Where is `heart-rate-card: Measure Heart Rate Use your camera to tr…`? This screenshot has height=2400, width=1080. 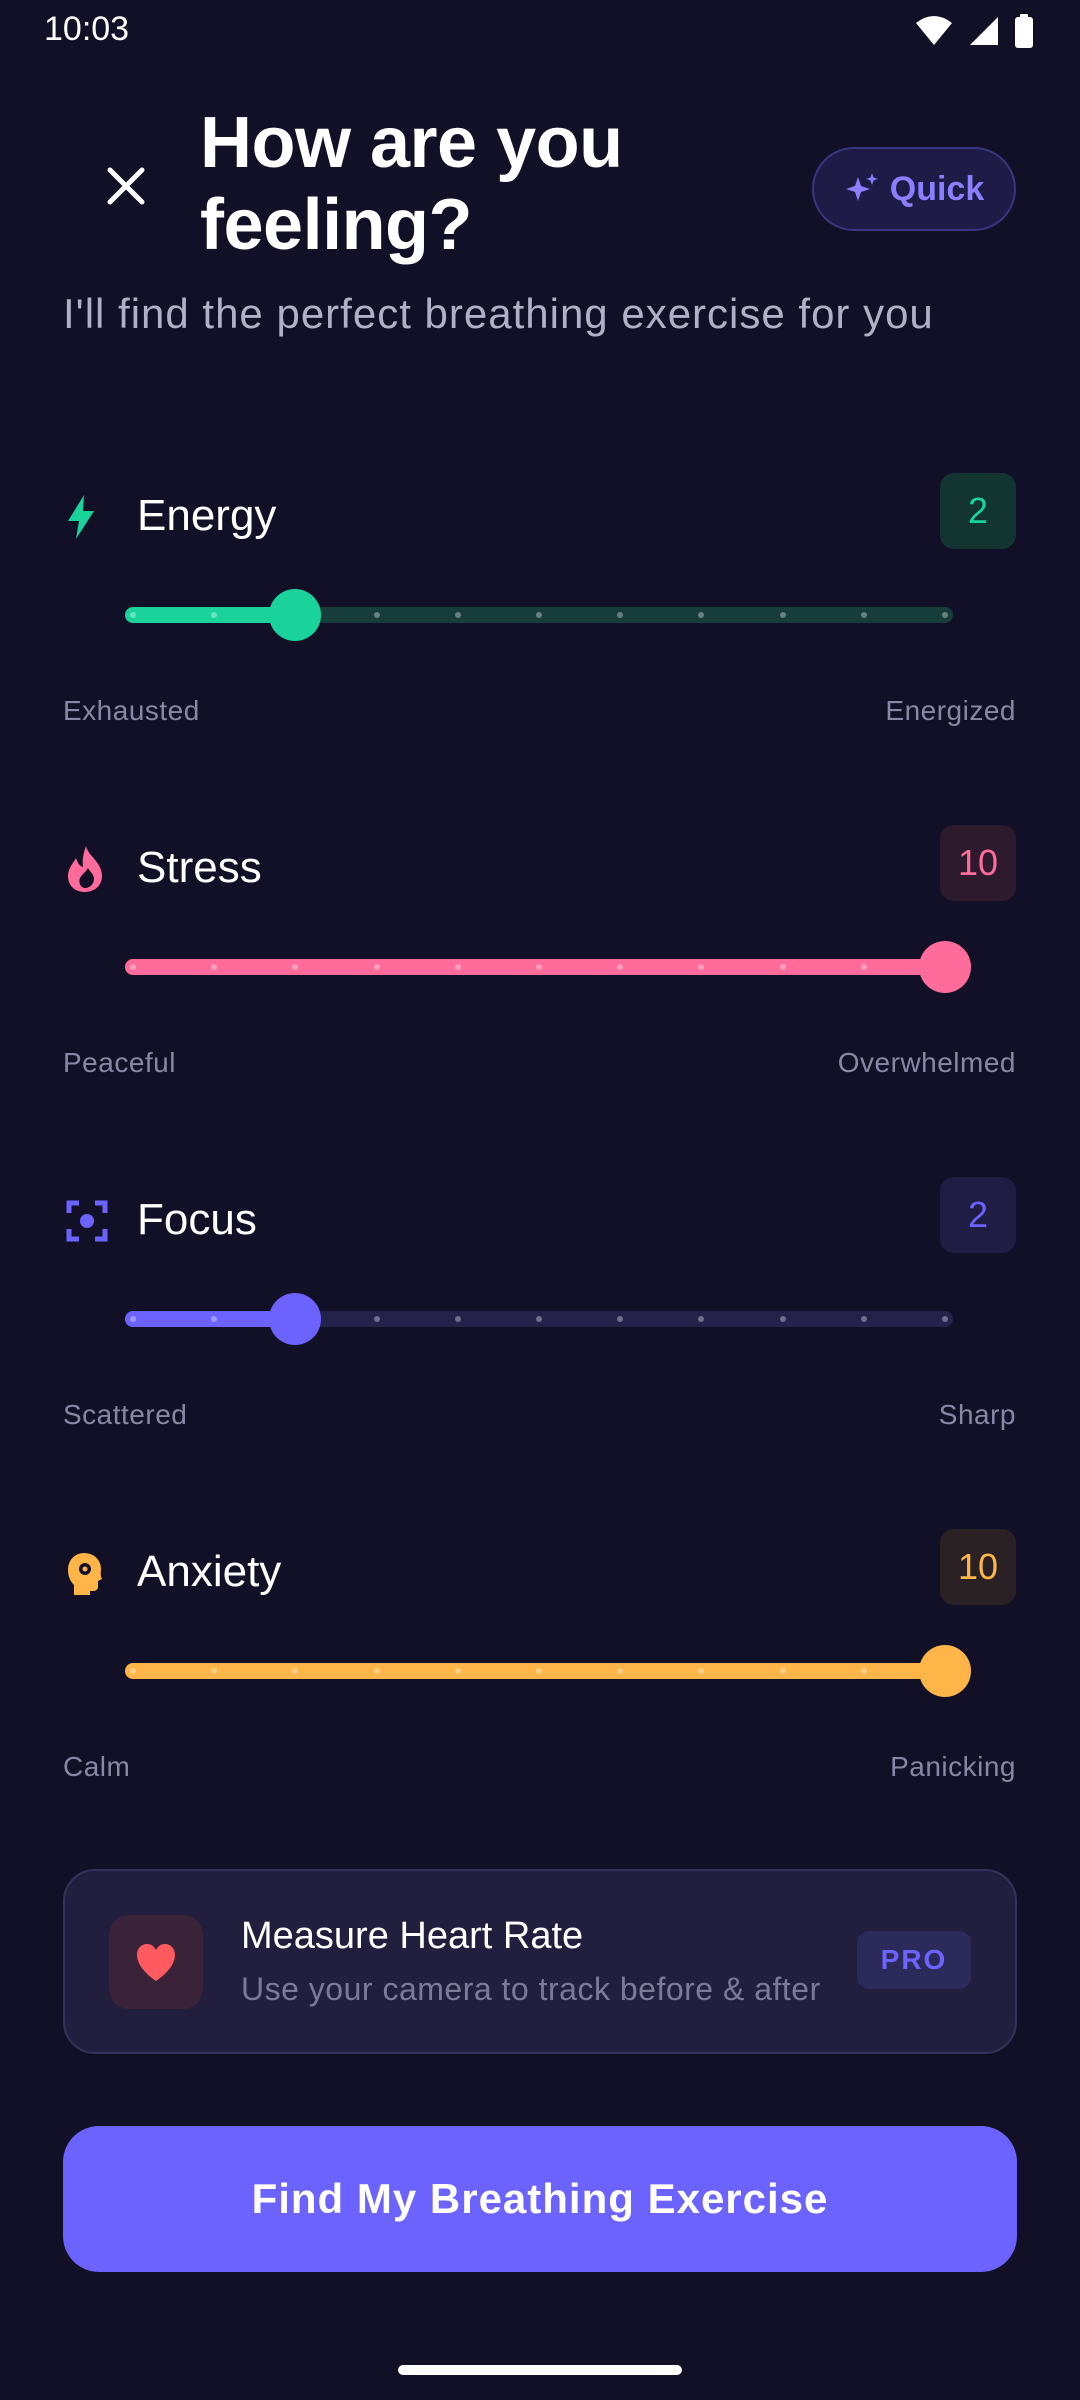
heart-rate-card: Measure Heart Rate Use your camera to tr… is located at coordinates (540, 1961).